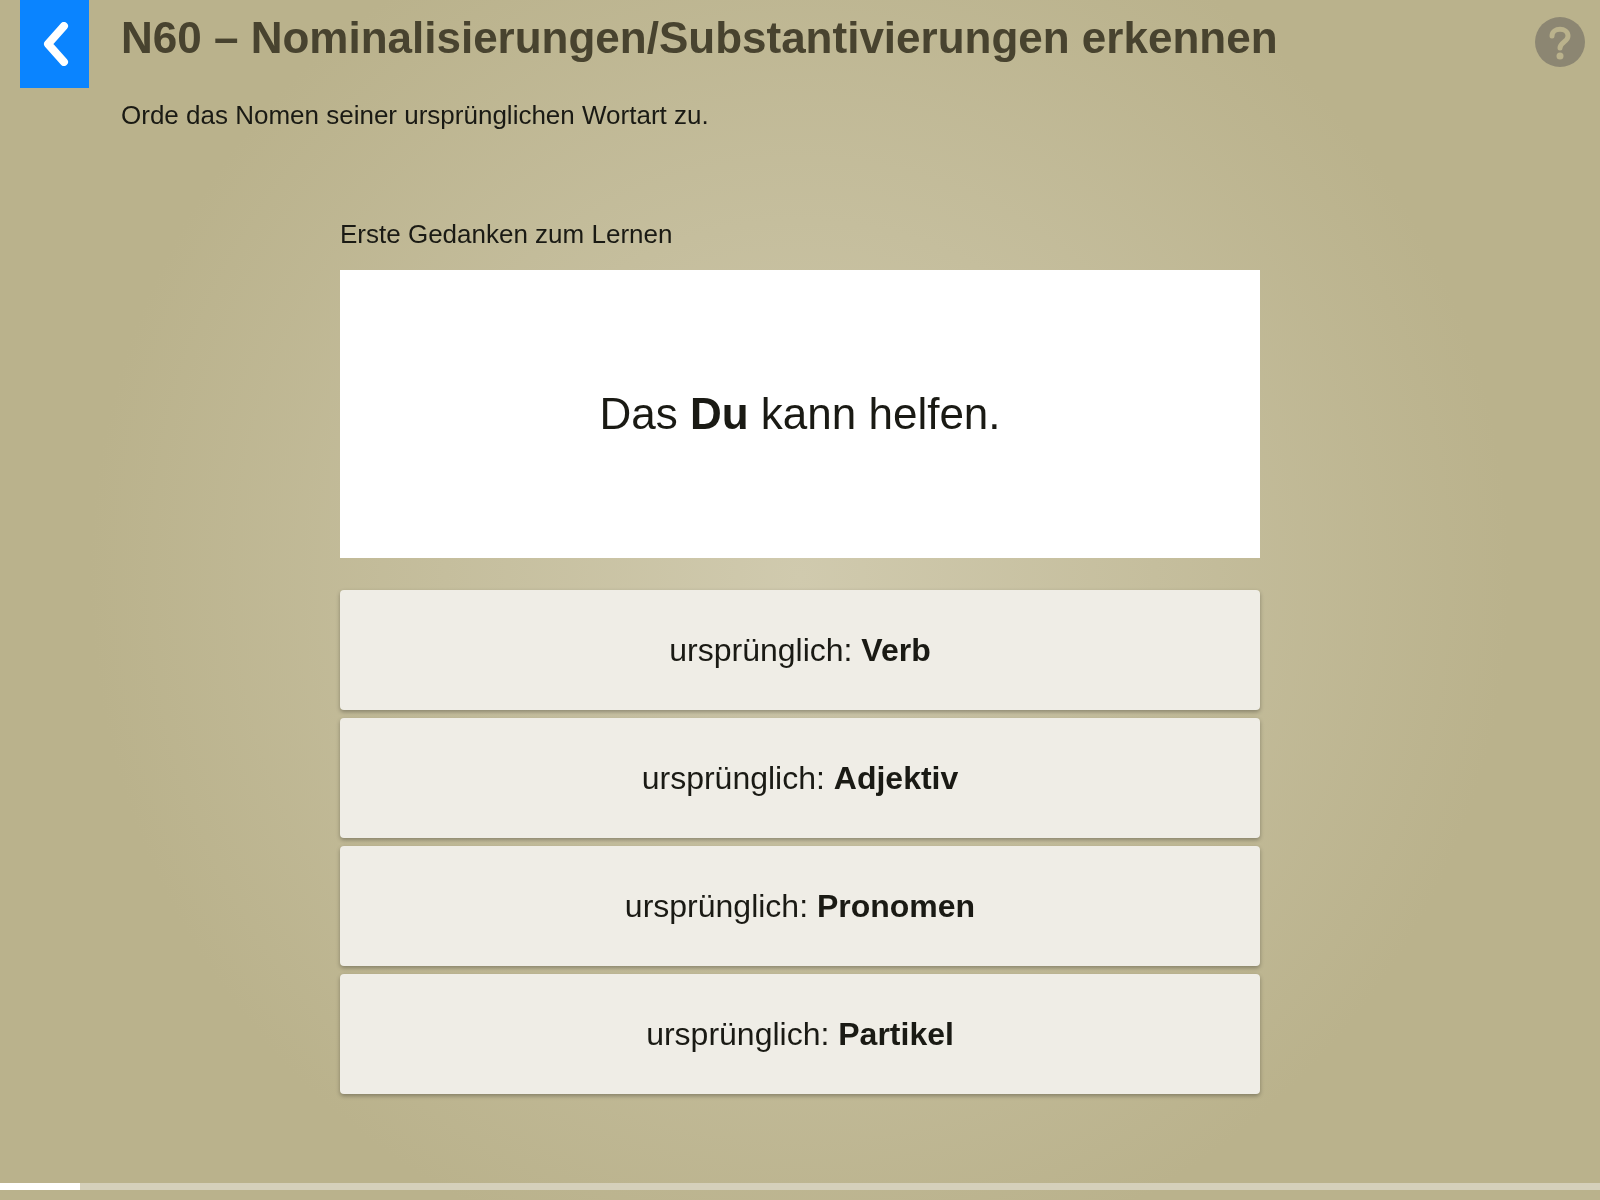 The width and height of the screenshot is (1600, 1200). What do you see at coordinates (507, 234) in the screenshot?
I see `task-label: Erste Gedanken zum Lernen` at bounding box center [507, 234].